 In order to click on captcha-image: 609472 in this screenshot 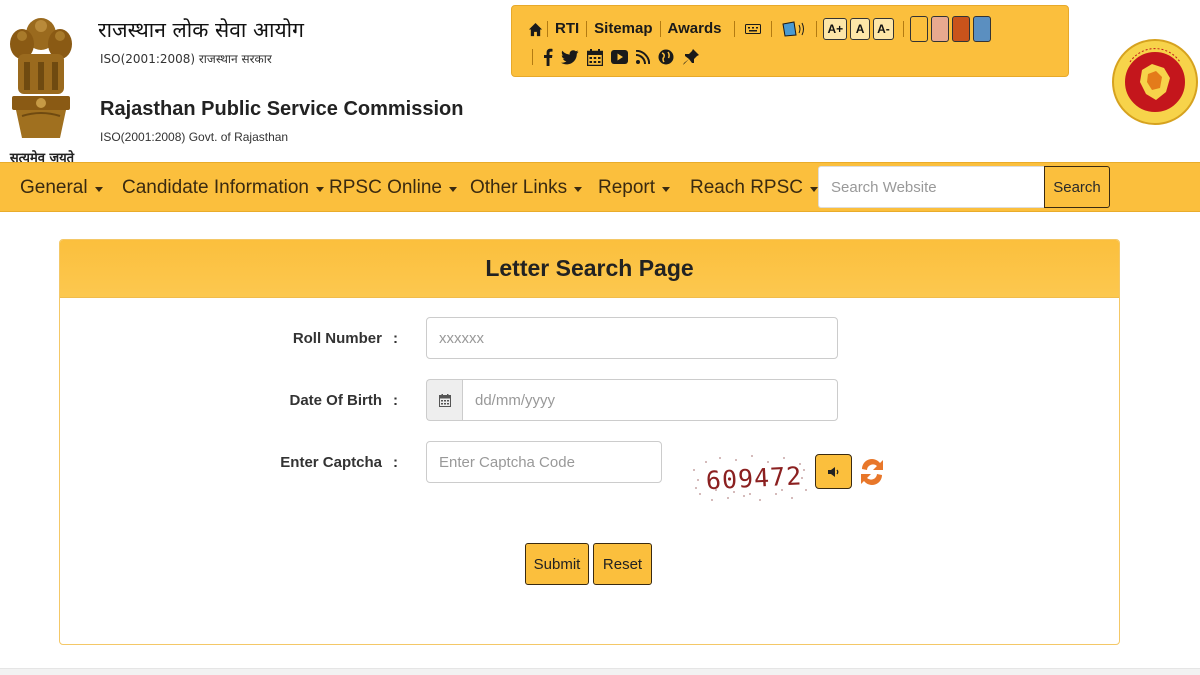, I will do `click(750, 478)`.